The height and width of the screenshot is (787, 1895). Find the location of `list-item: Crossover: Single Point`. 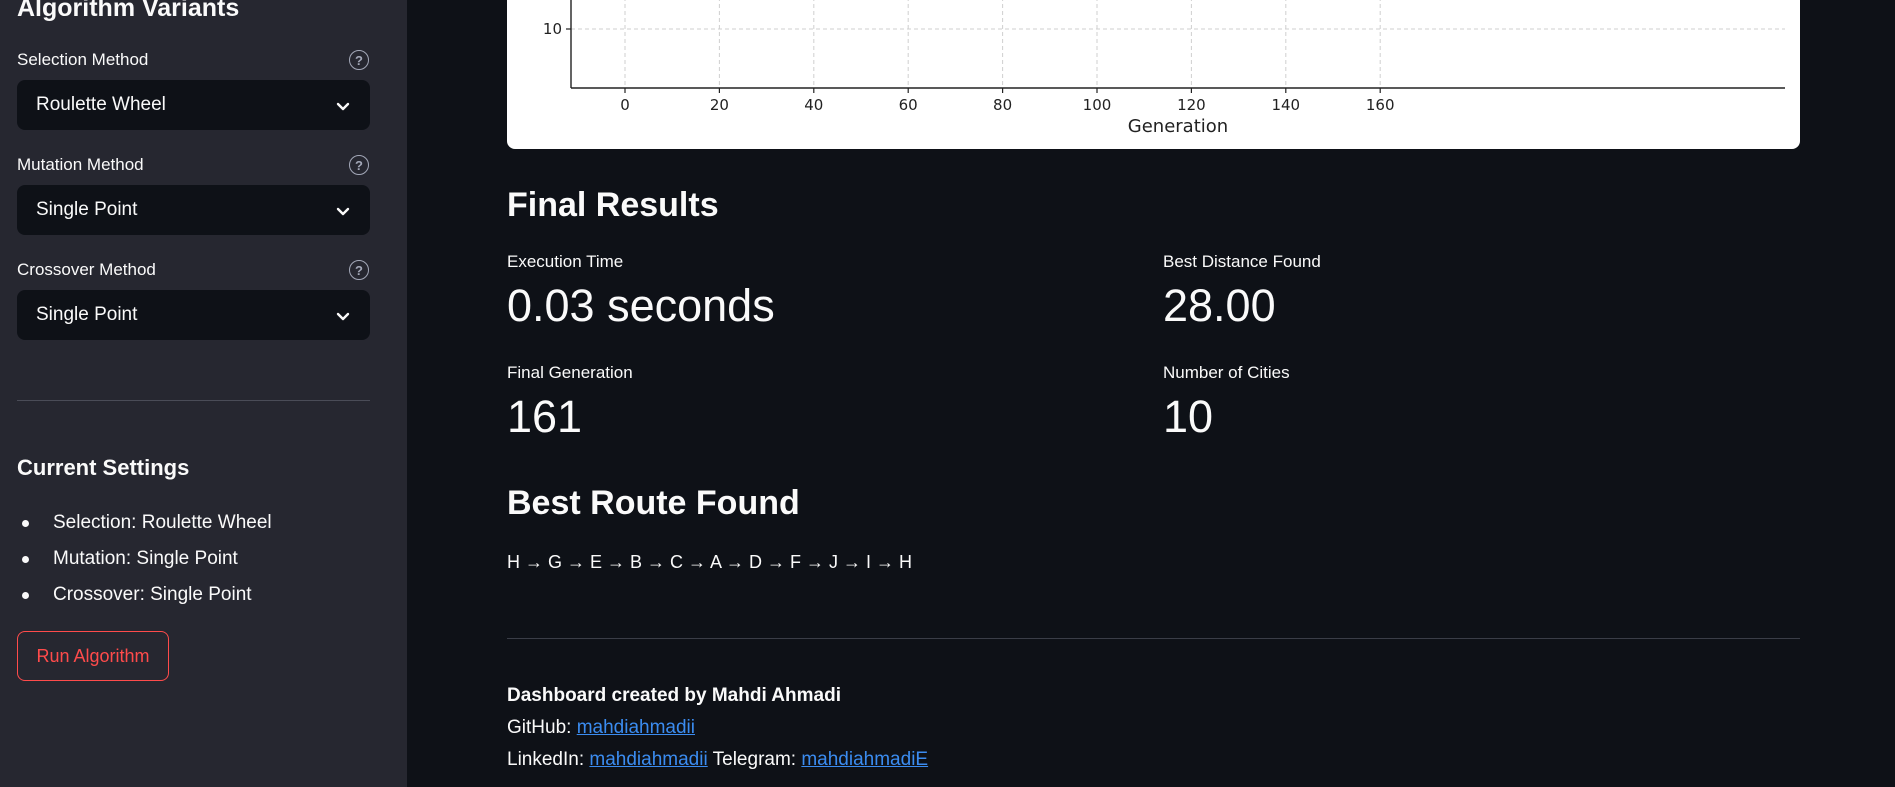

list-item: Crossover: Single Point is located at coordinates (144, 601).